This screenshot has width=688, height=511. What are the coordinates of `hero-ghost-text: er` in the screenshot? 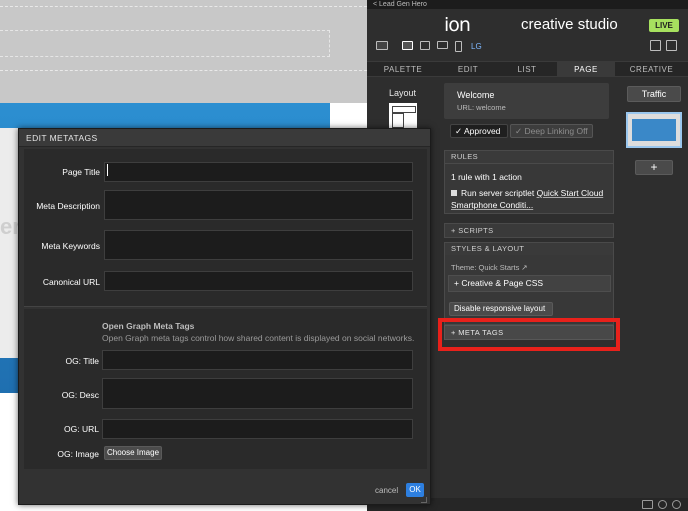 It's located at (10, 226).